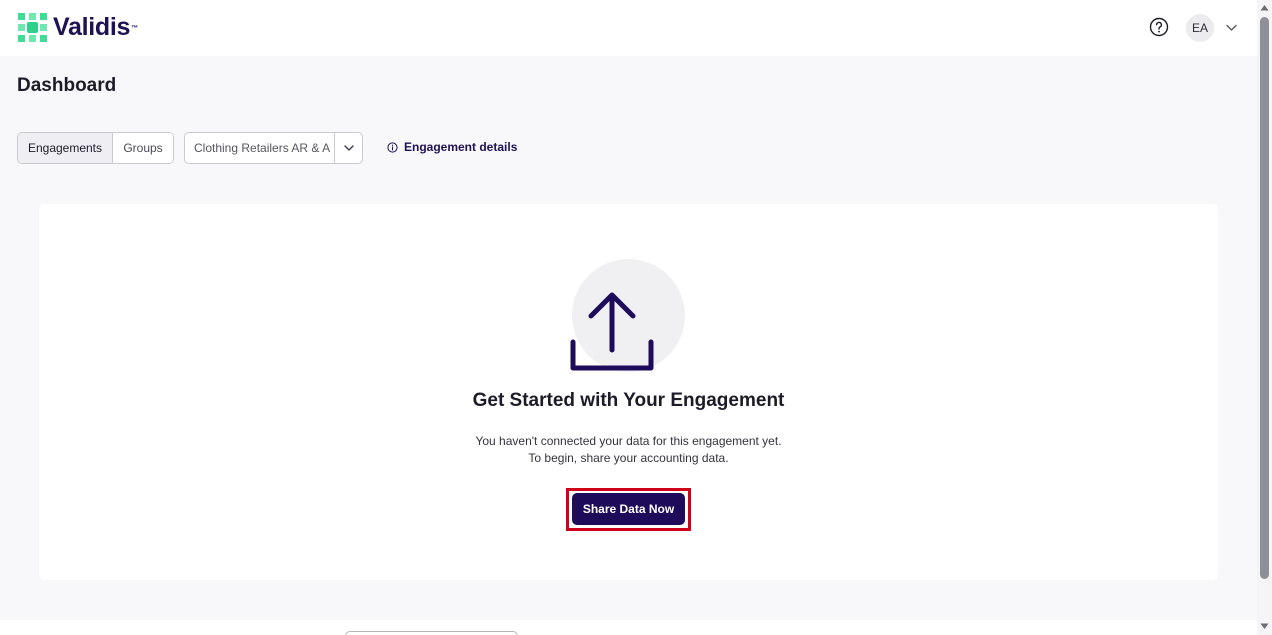  What do you see at coordinates (628, 458) in the screenshot?
I see `empty-state-line-2: To begin, share your accounting data.` at bounding box center [628, 458].